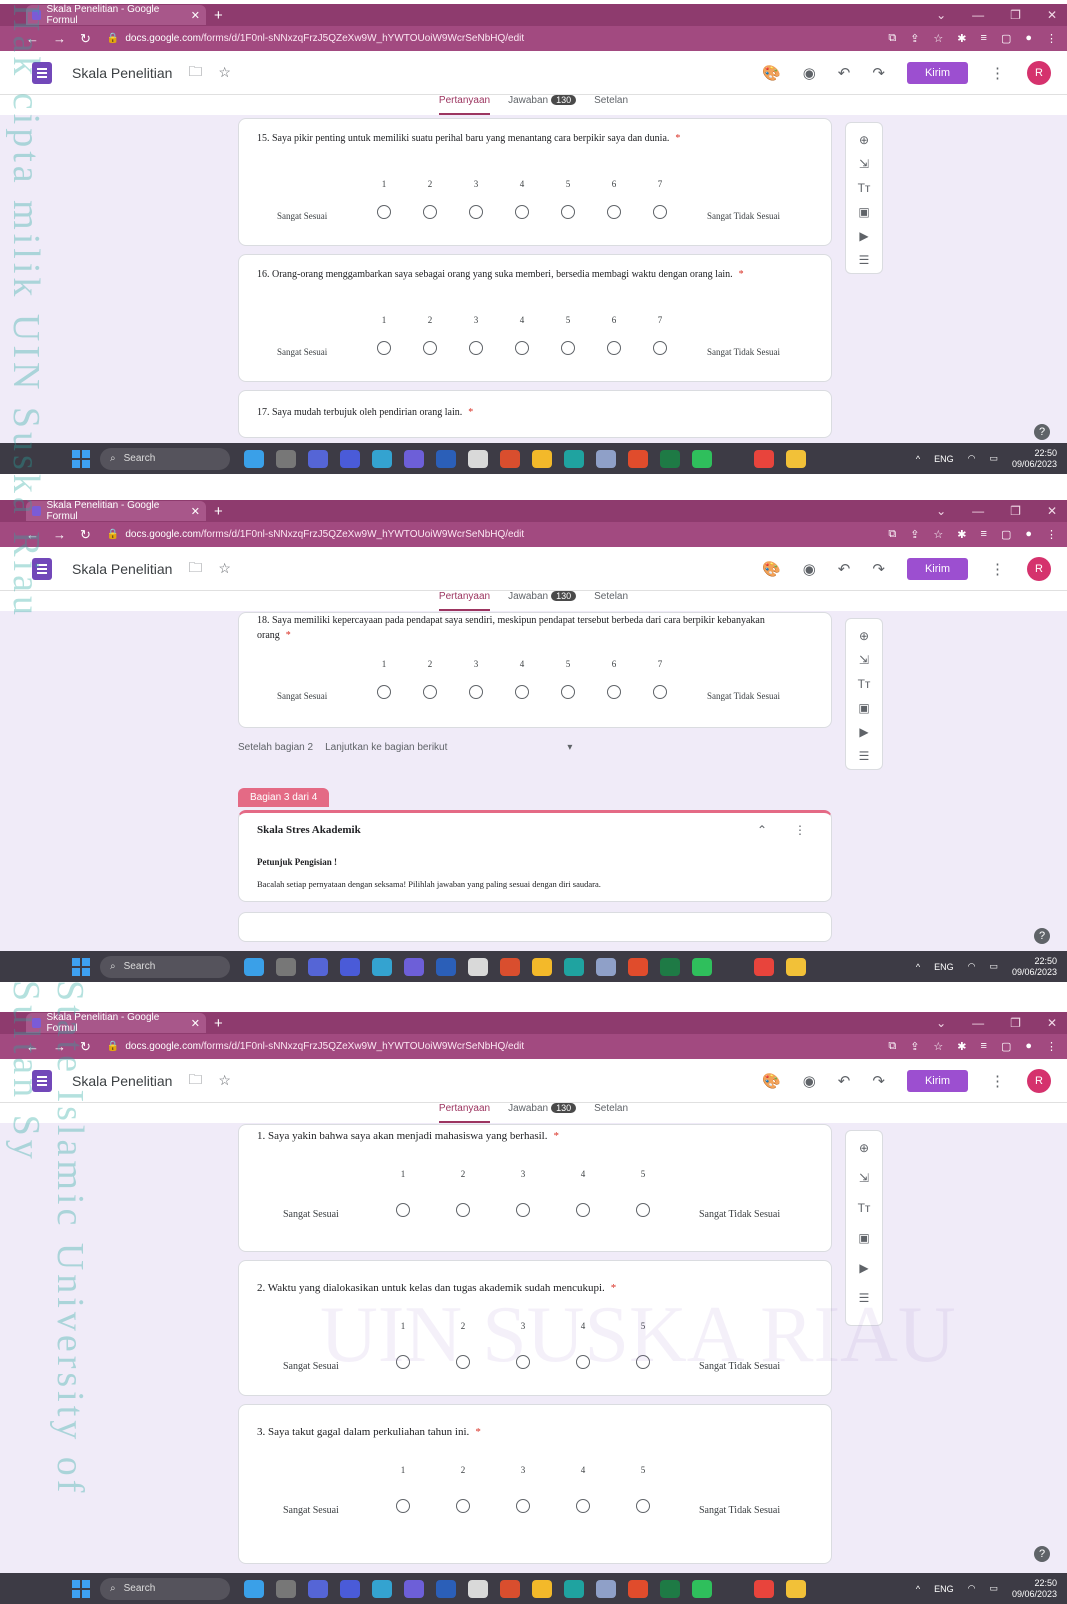 This screenshot has width=1067, height=1604. What do you see at coordinates (1042, 1554) in the screenshot?
I see `help-icon: ?` at bounding box center [1042, 1554].